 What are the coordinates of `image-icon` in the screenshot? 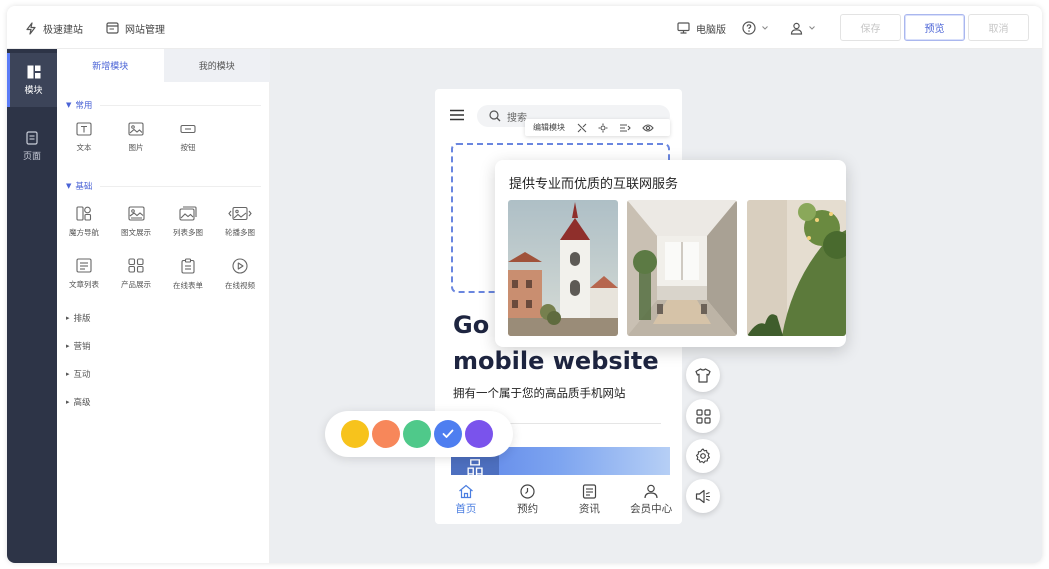 It's located at (136, 129).